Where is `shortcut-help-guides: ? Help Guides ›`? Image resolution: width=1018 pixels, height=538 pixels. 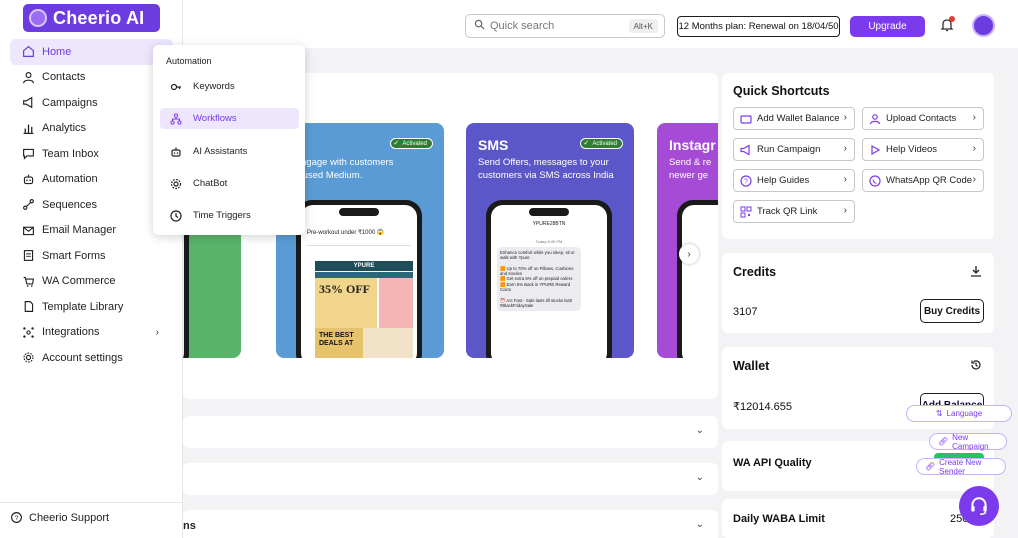 shortcut-help-guides: ? Help Guides › is located at coordinates (794, 180).